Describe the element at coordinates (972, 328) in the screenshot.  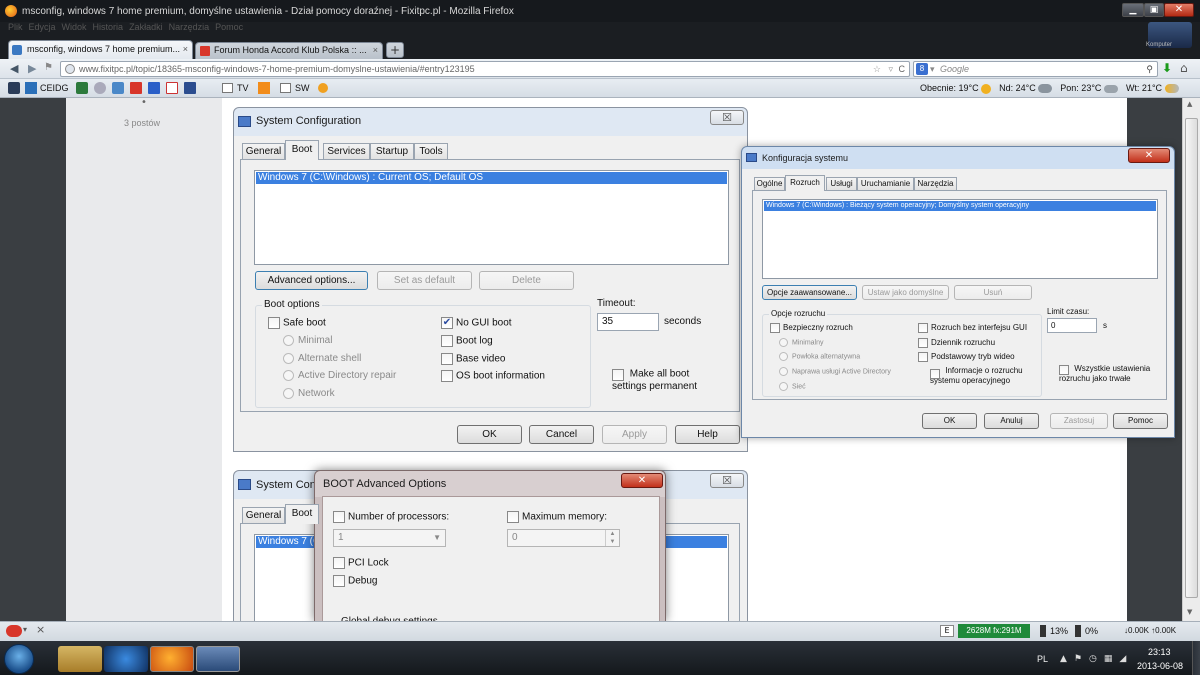
I see `no-gui-boot-checkbox: Rozruch bez interfejsu GUI` at that location.